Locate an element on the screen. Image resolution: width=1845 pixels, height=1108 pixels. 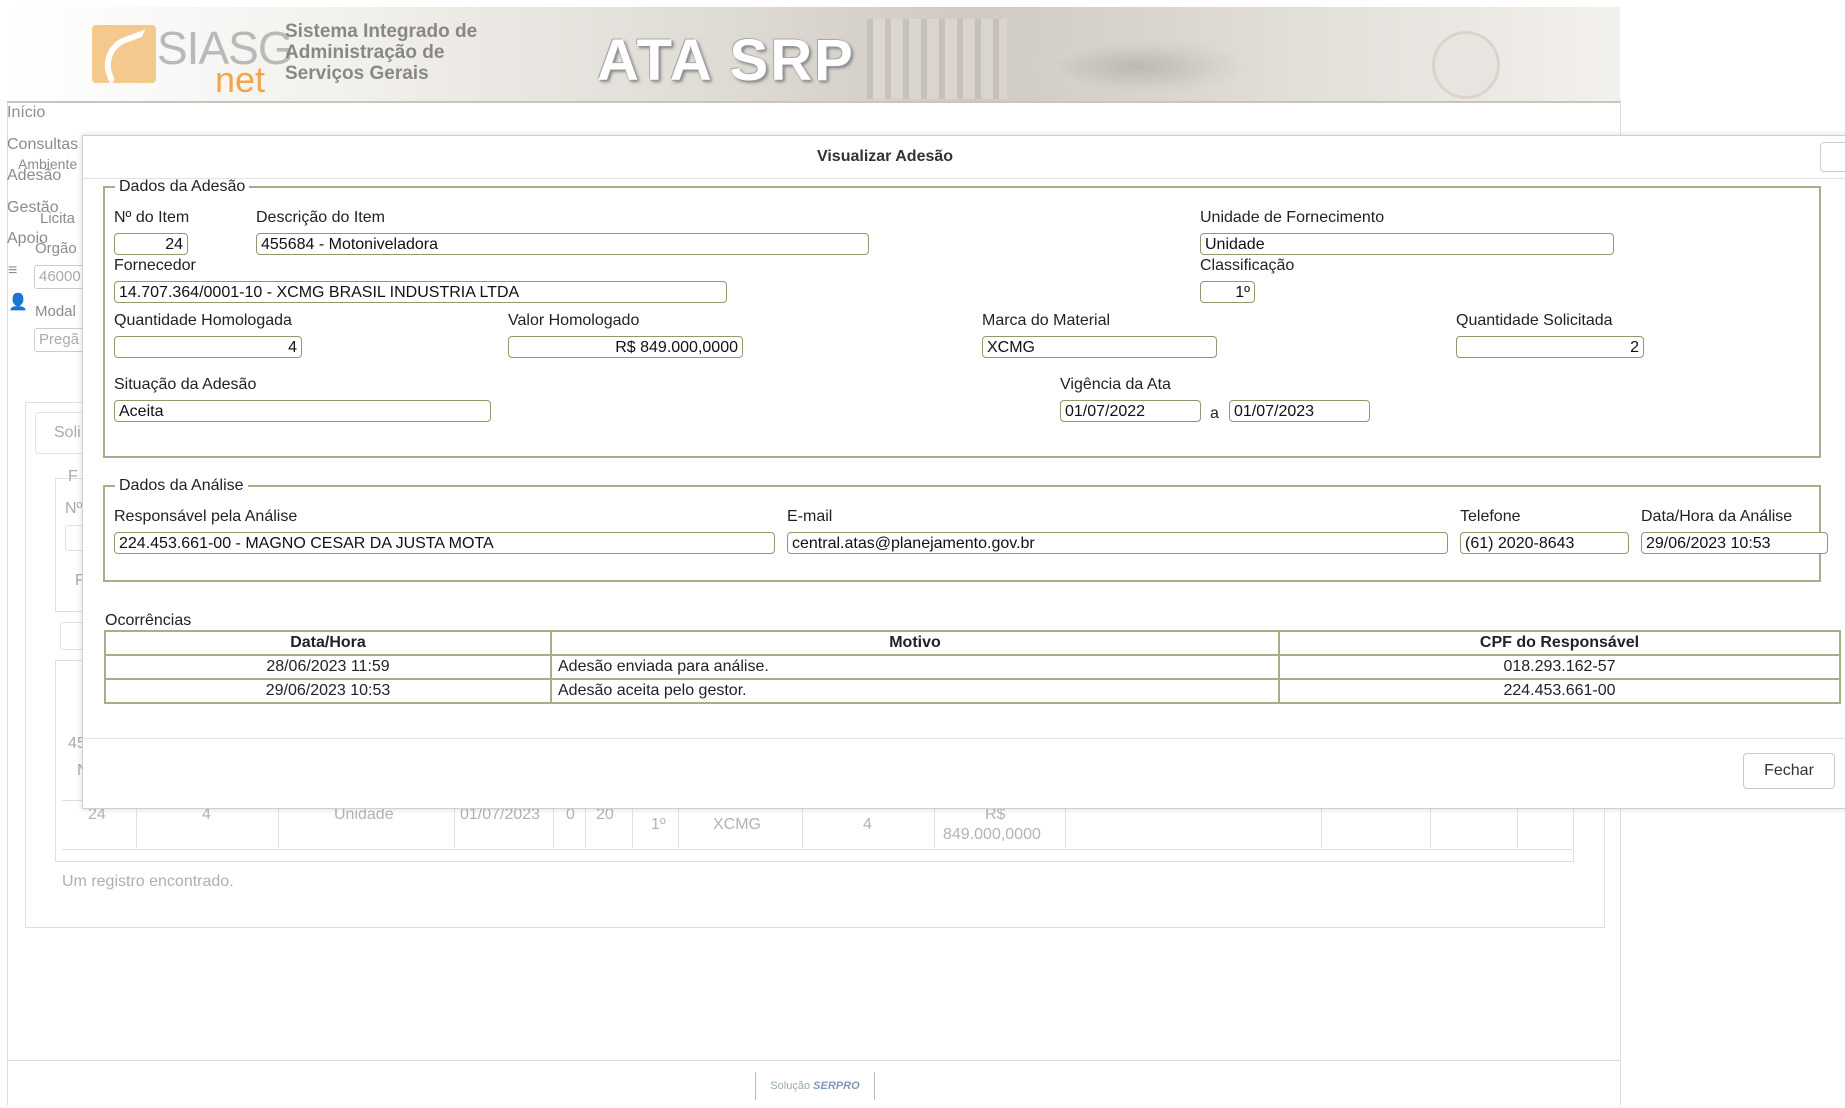
column-cpf-responsavel: CPF do Responsável is located at coordinates (1559, 643).